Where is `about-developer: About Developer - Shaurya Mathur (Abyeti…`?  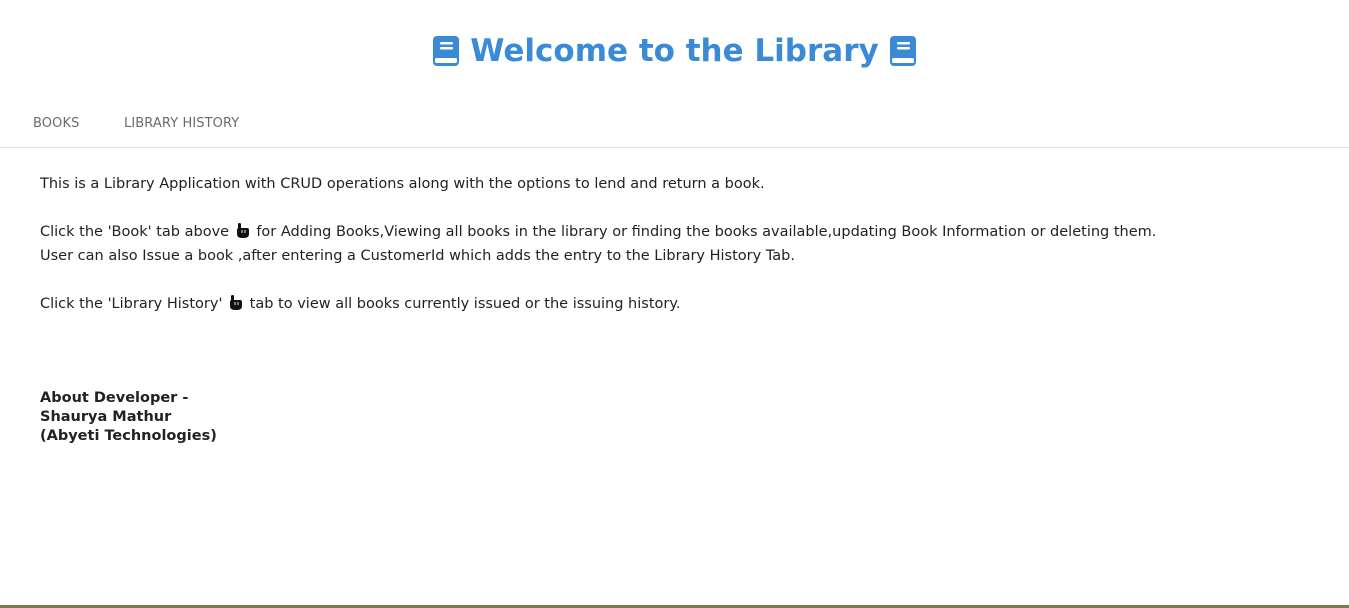
about-developer: About Developer - Shaurya Mathur (Abyeti… is located at coordinates (128, 417).